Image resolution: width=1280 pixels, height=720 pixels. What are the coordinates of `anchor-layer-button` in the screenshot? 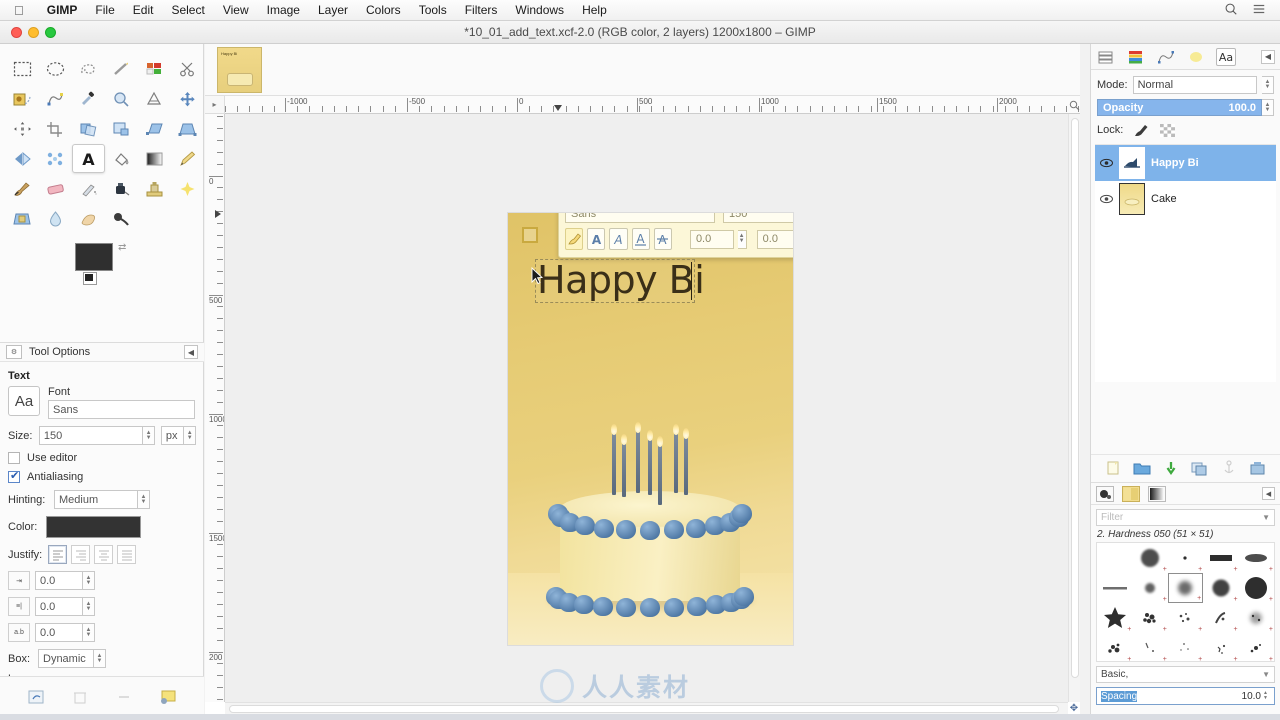 It's located at (1229, 468).